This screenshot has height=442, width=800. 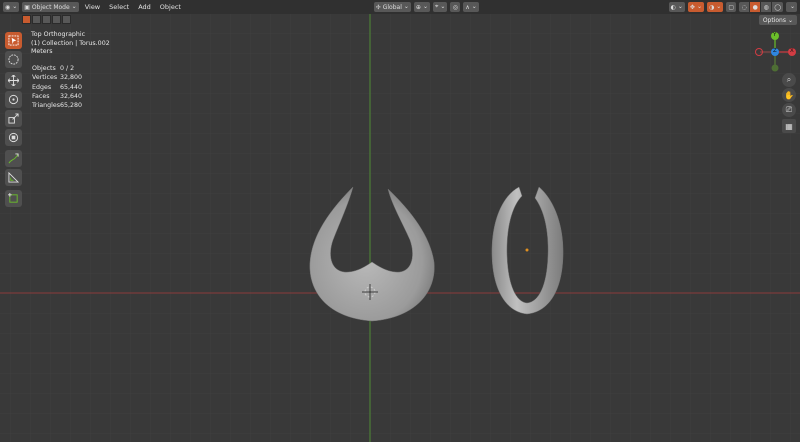 I want to click on select-extend-icon, so click(x=36, y=19).